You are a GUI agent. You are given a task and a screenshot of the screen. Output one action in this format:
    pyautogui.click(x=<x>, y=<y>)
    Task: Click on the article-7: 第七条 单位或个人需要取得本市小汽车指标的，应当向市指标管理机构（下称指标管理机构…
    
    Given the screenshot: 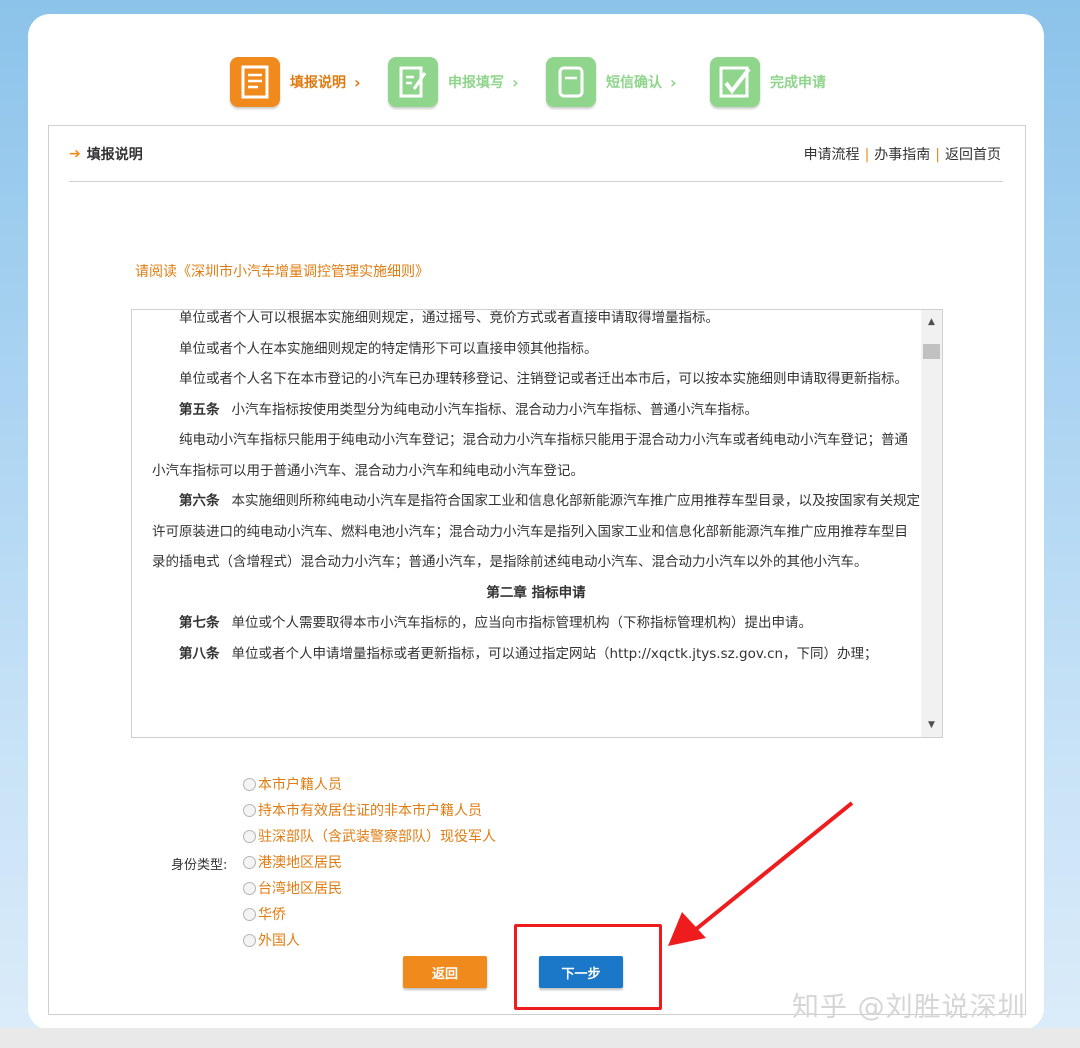 What is the action you would take?
    pyautogui.click(x=536, y=623)
    